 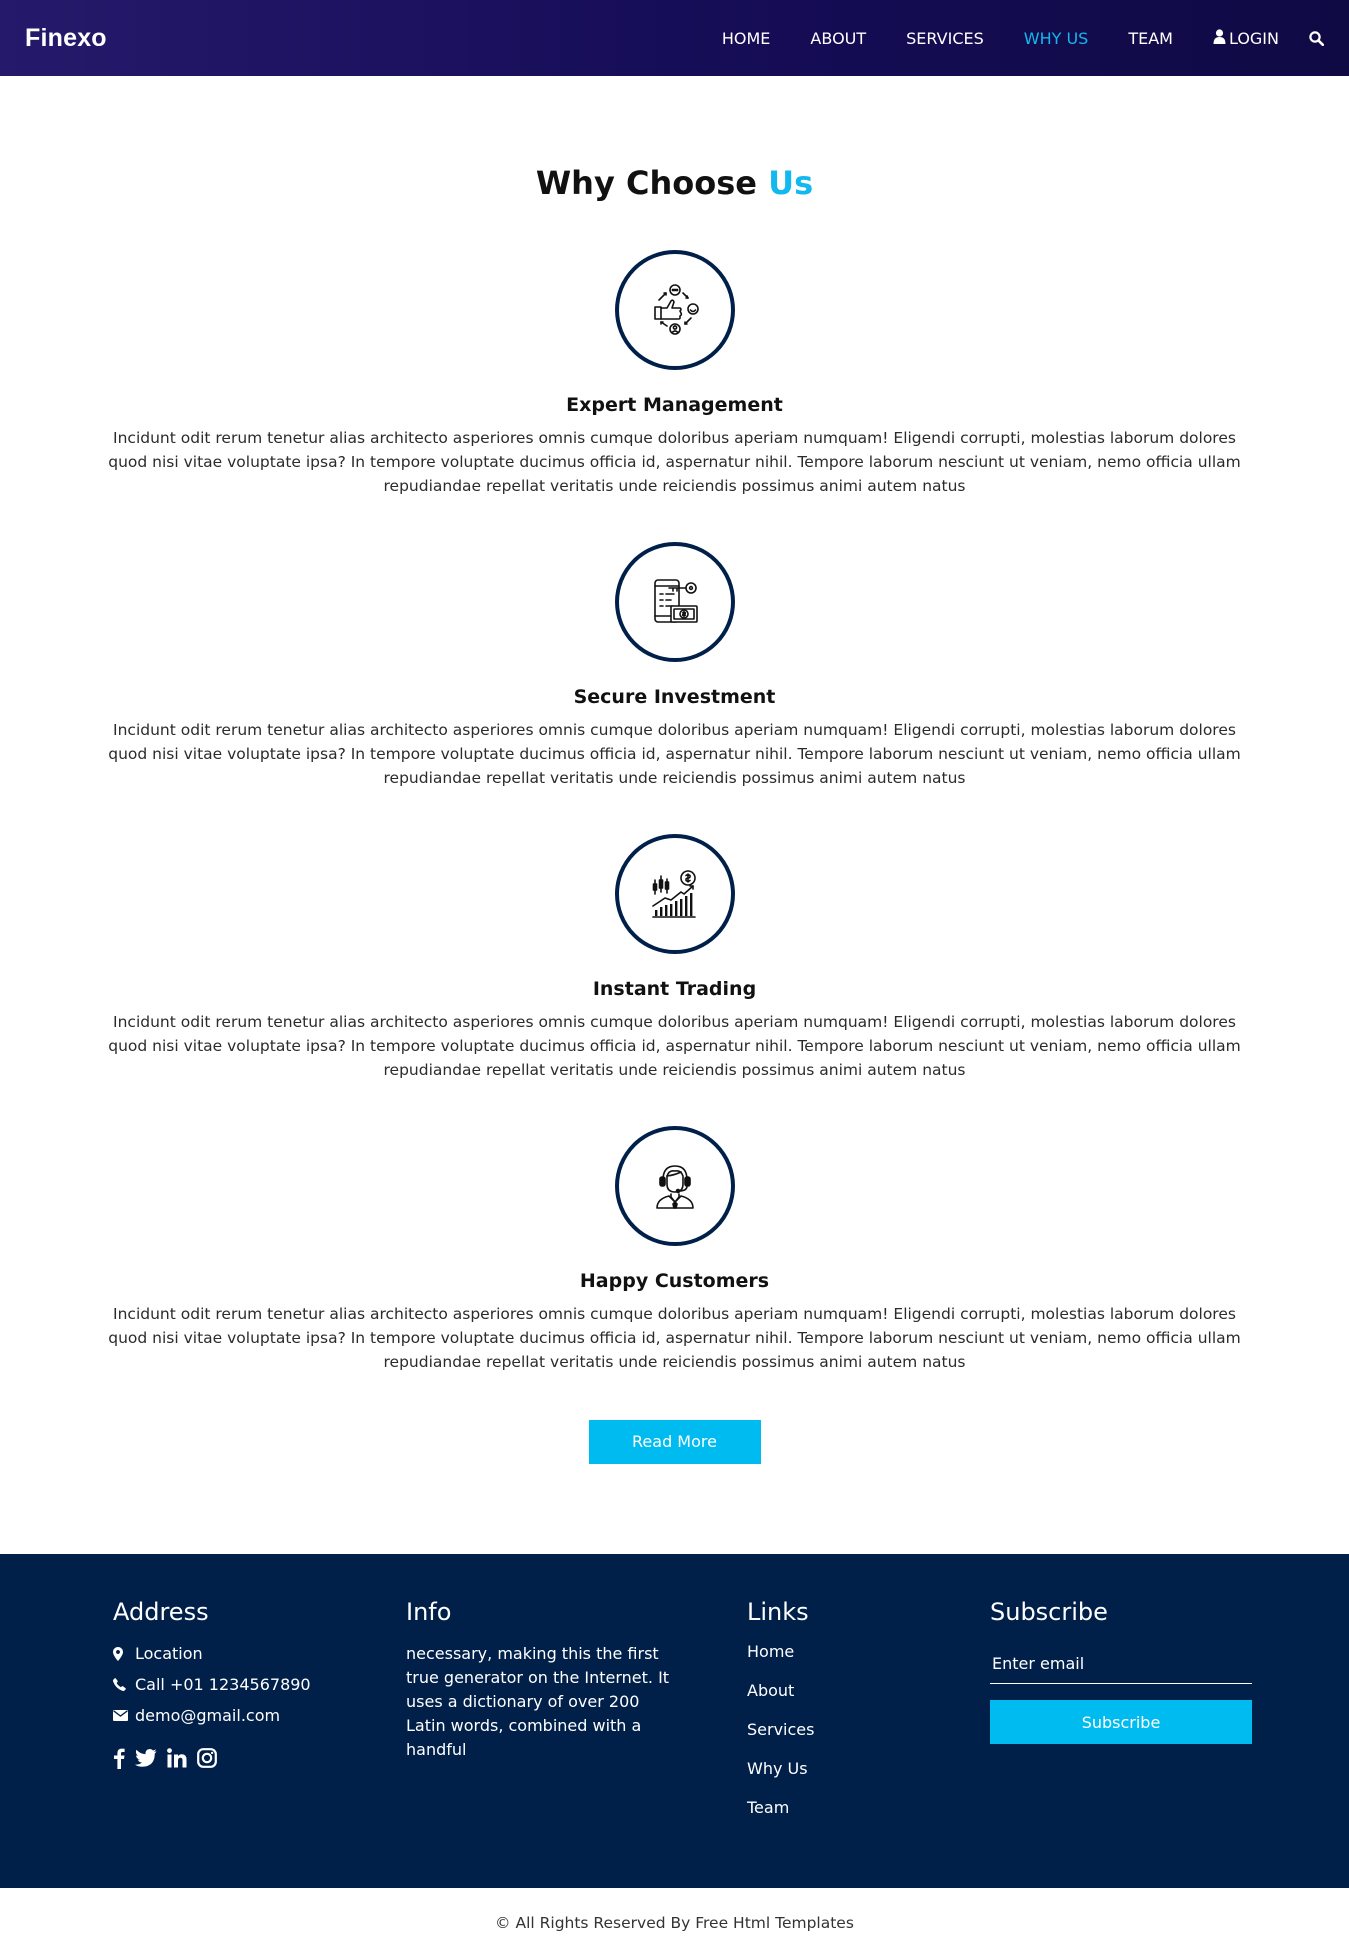 I want to click on search-button, so click(x=1316, y=38).